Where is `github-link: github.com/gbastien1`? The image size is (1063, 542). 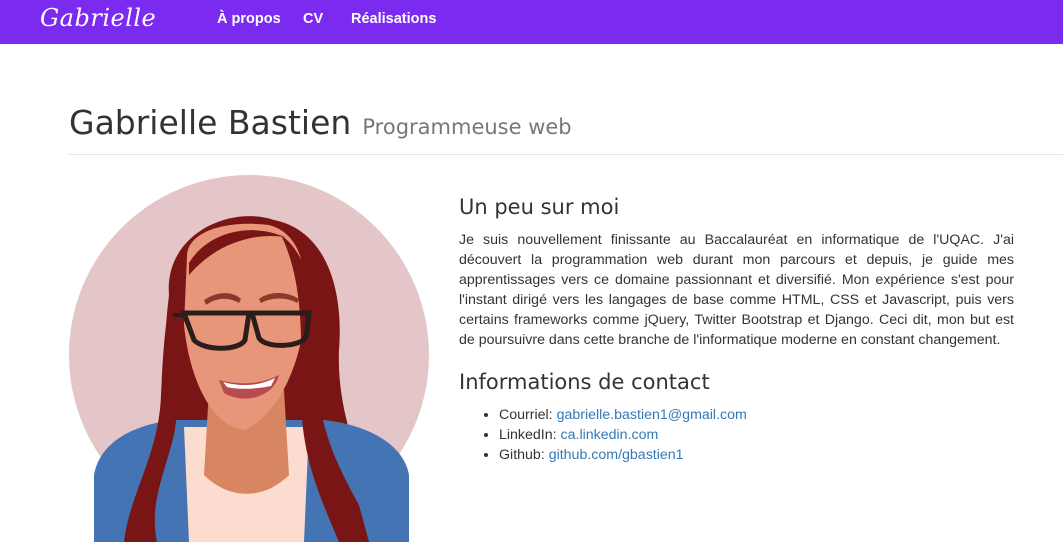
github-link: github.com/gbastien1 is located at coordinates (616, 455).